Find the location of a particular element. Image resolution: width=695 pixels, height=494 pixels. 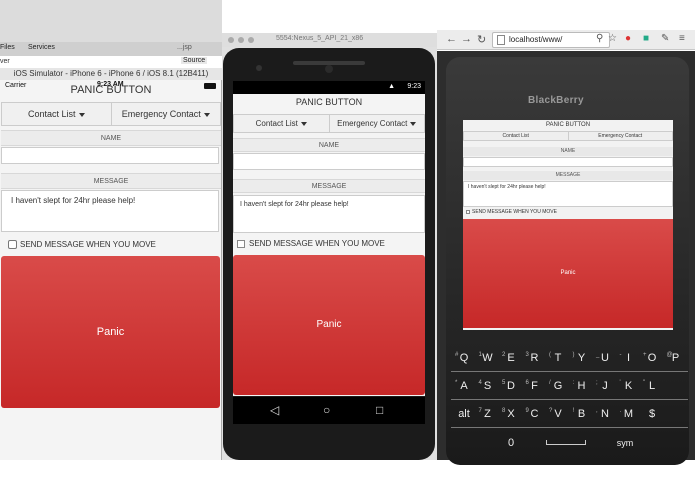

key-secondary-label: , is located at coordinates (597, 411).